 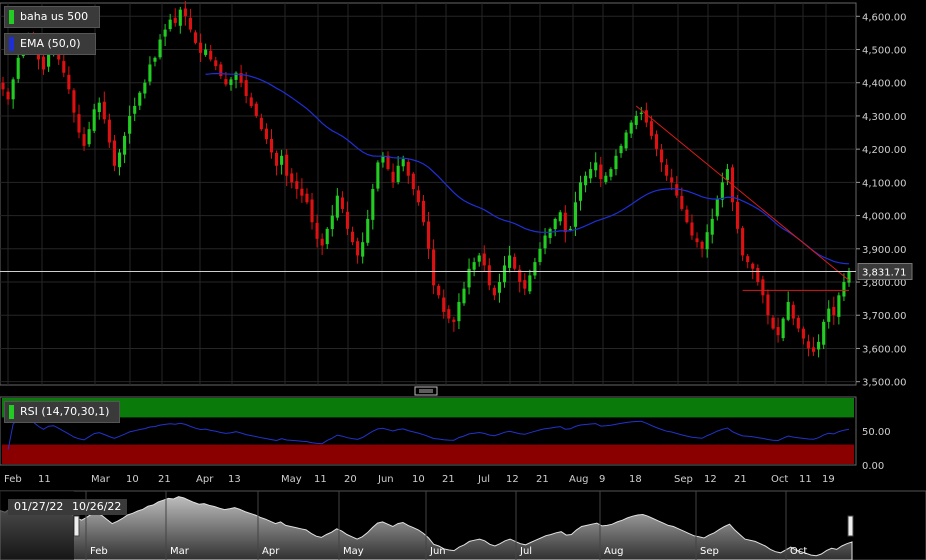 What do you see at coordinates (876, 432) in the screenshot?
I see `rsi-tick-label: 50.00` at bounding box center [876, 432].